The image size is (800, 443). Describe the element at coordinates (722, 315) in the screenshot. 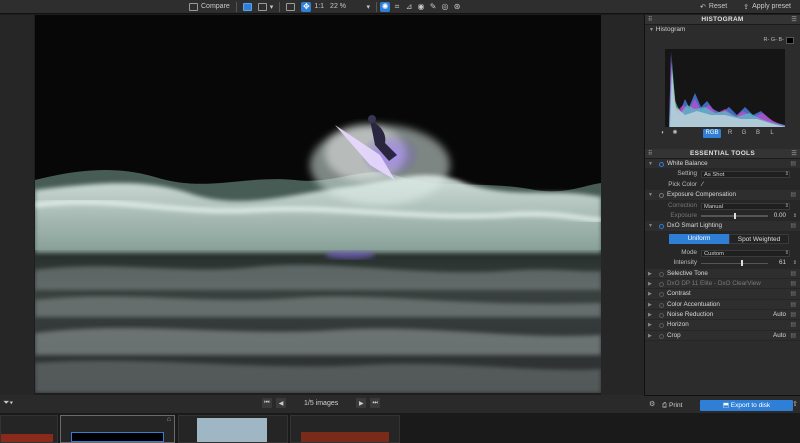

I see `tool-row: ▶ Noise Reduction Auto ▤` at that location.